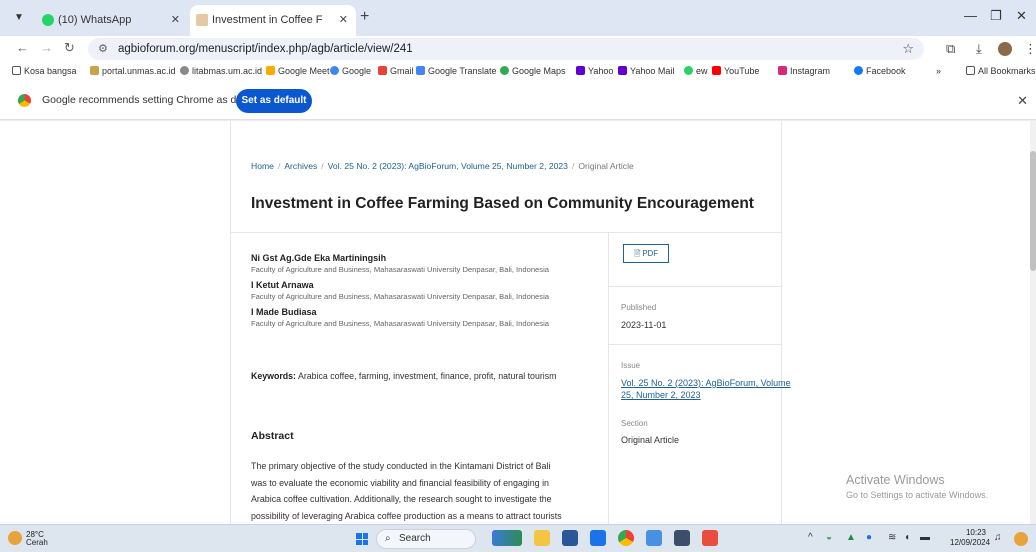  Describe the element at coordinates (262, 166) in the screenshot. I see `breadcrumb-home: Home` at that location.